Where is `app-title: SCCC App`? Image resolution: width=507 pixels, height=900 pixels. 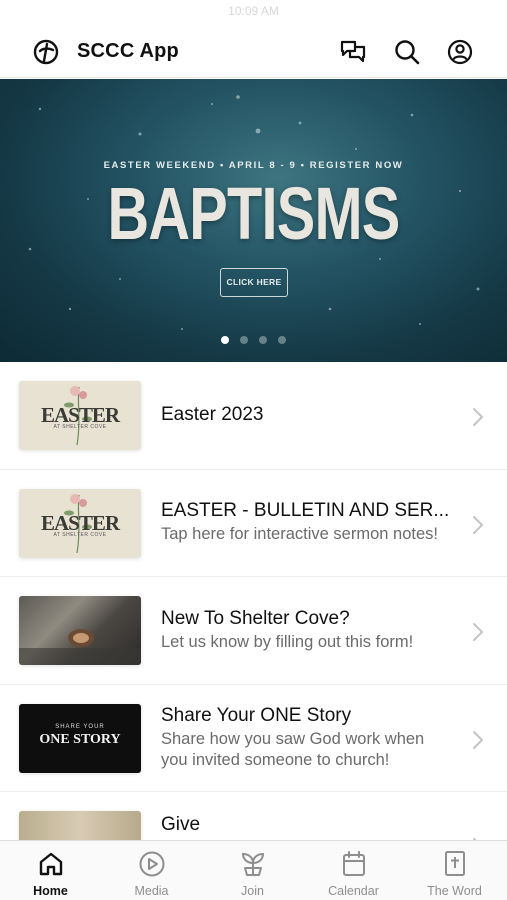
app-title: SCCC App is located at coordinates (128, 51).